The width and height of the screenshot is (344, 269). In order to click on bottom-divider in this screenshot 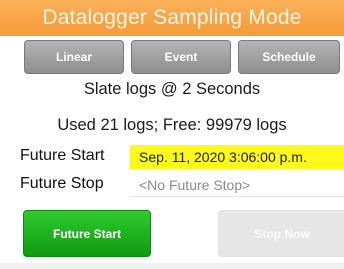, I will do `click(172, 266)`.